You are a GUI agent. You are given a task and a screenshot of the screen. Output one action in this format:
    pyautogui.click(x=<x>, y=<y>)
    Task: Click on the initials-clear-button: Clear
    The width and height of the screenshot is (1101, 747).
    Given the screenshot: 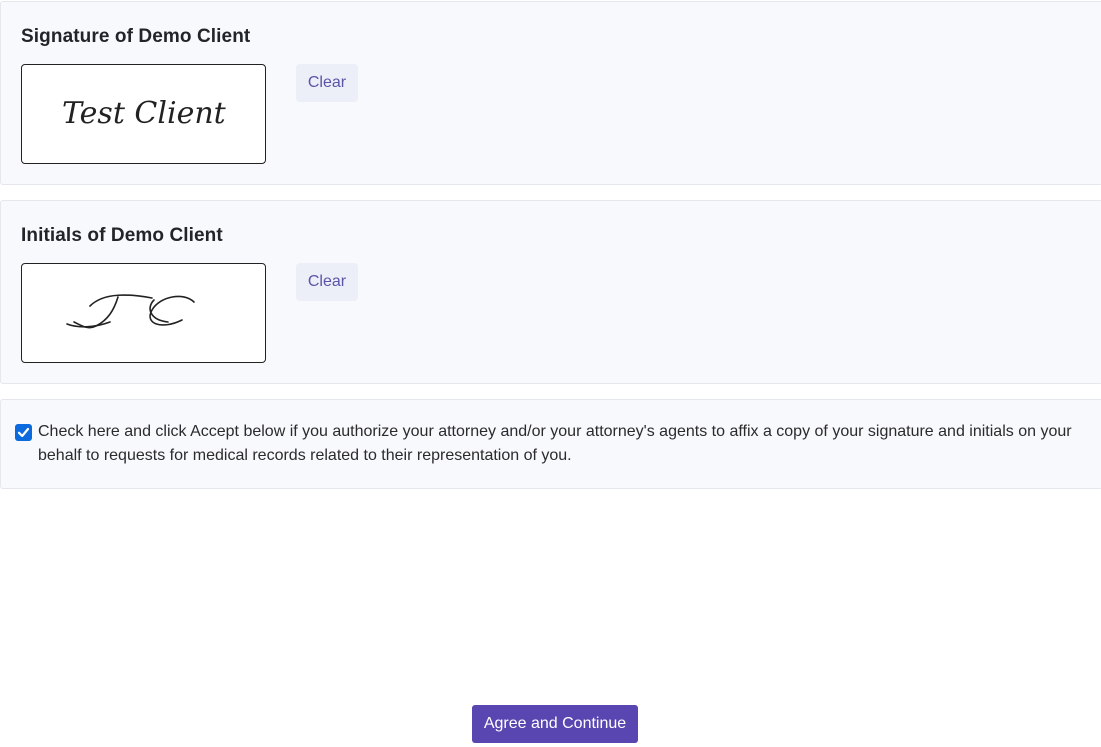 What is the action you would take?
    pyautogui.click(x=327, y=282)
    